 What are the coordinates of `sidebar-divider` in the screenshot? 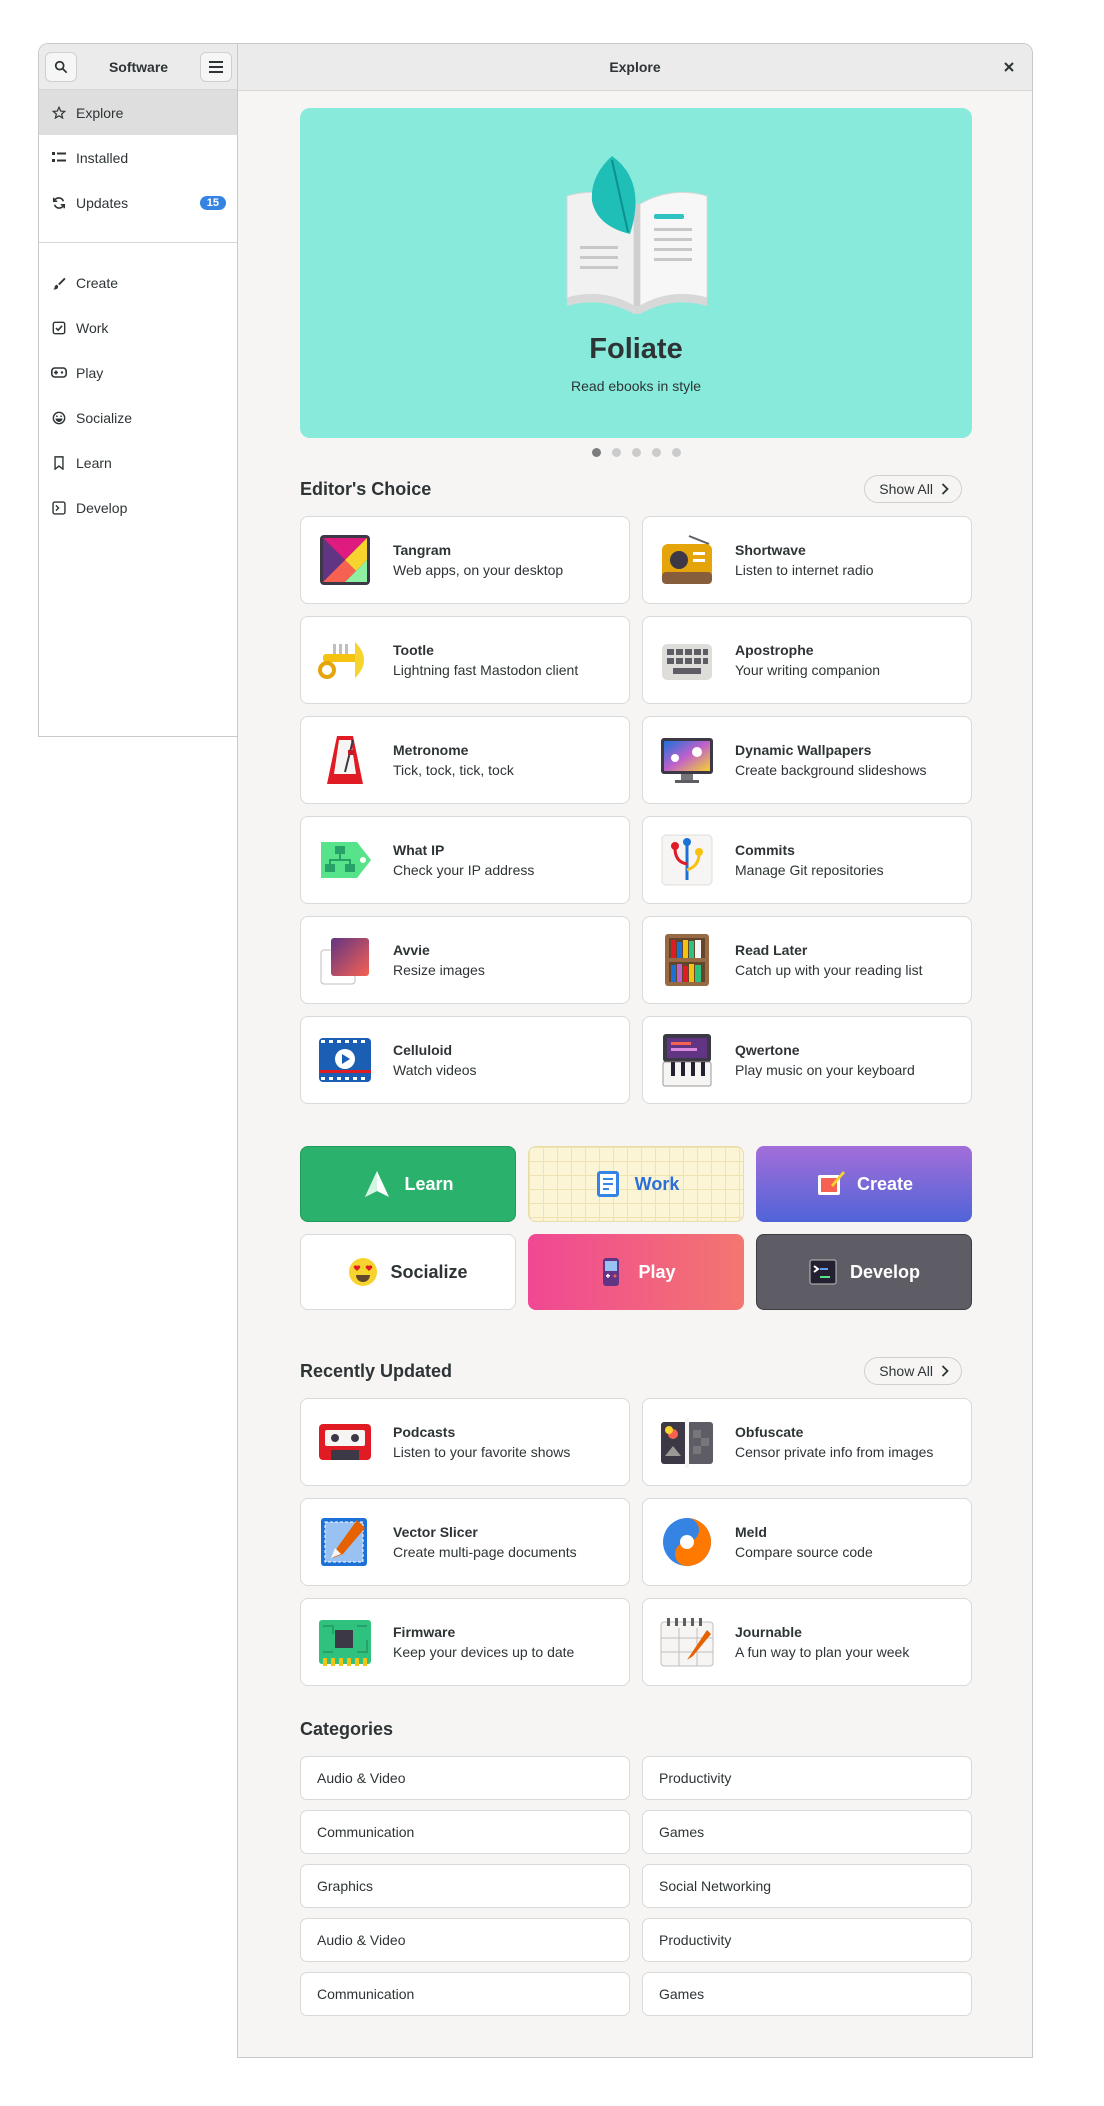 It's located at (138, 242).